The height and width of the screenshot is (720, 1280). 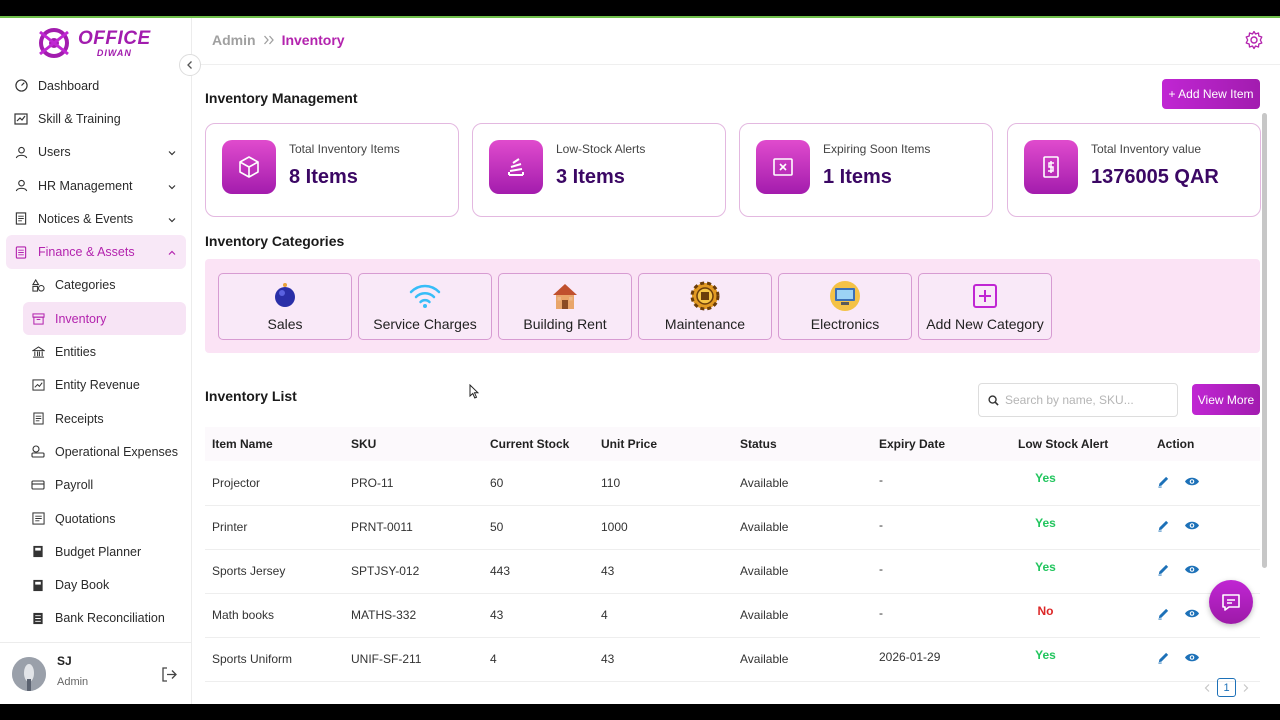 I want to click on logout-icon, so click(x=169, y=677).